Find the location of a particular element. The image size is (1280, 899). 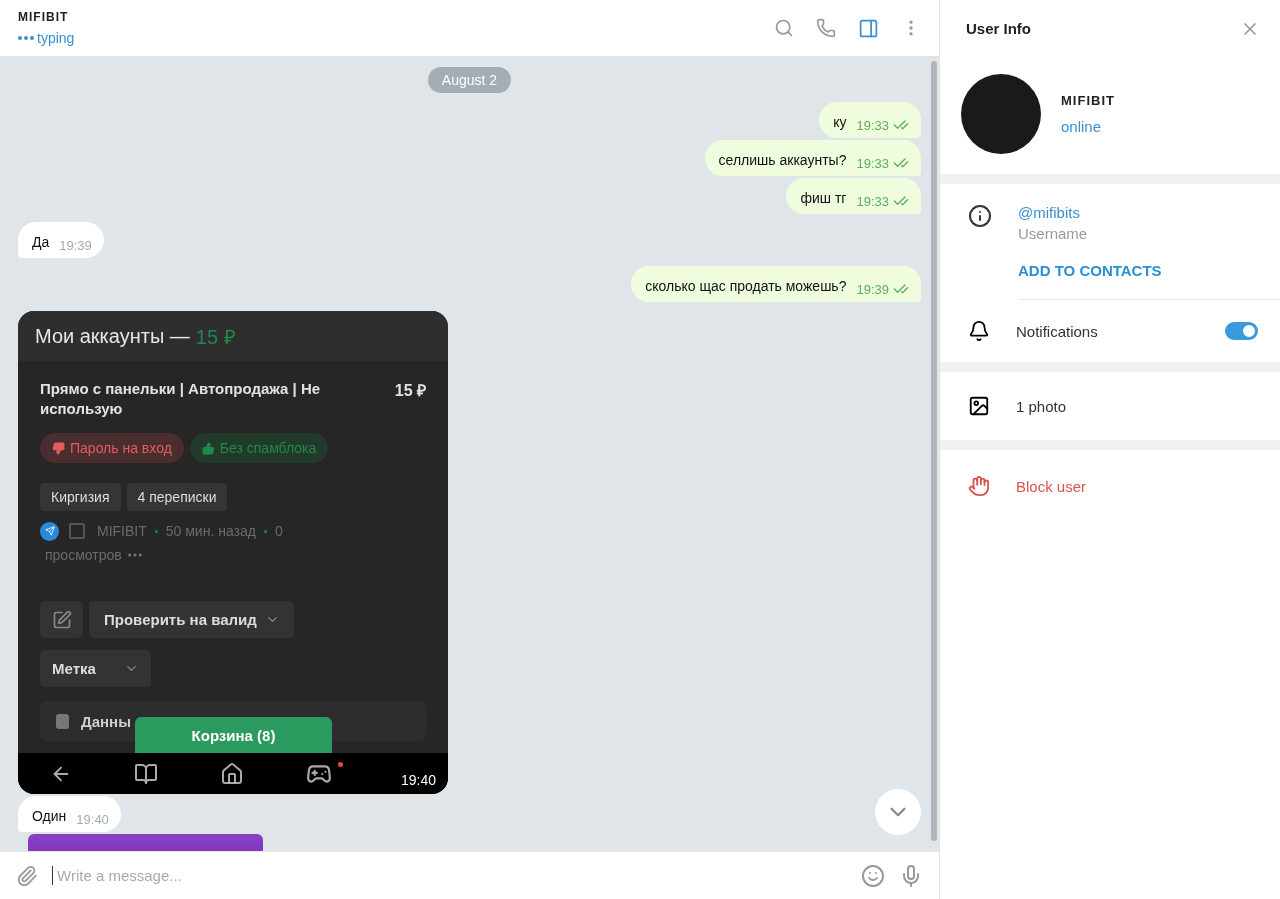

scroll-down-button is located at coordinates (898, 812).